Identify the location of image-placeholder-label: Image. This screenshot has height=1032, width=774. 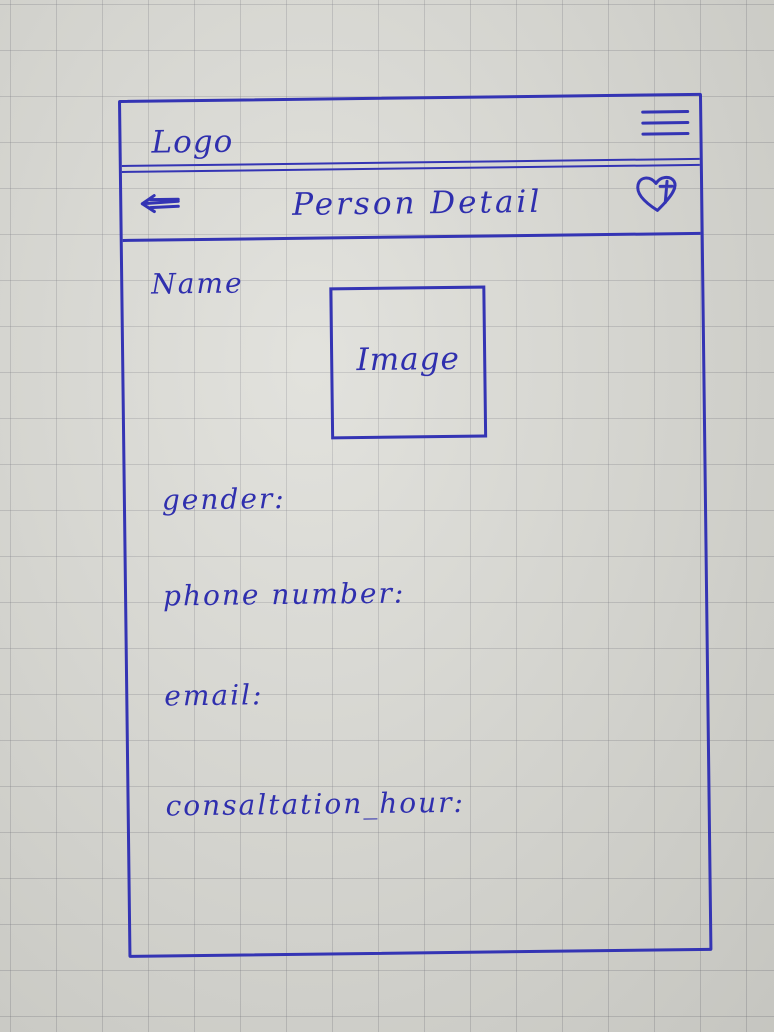
(408, 359).